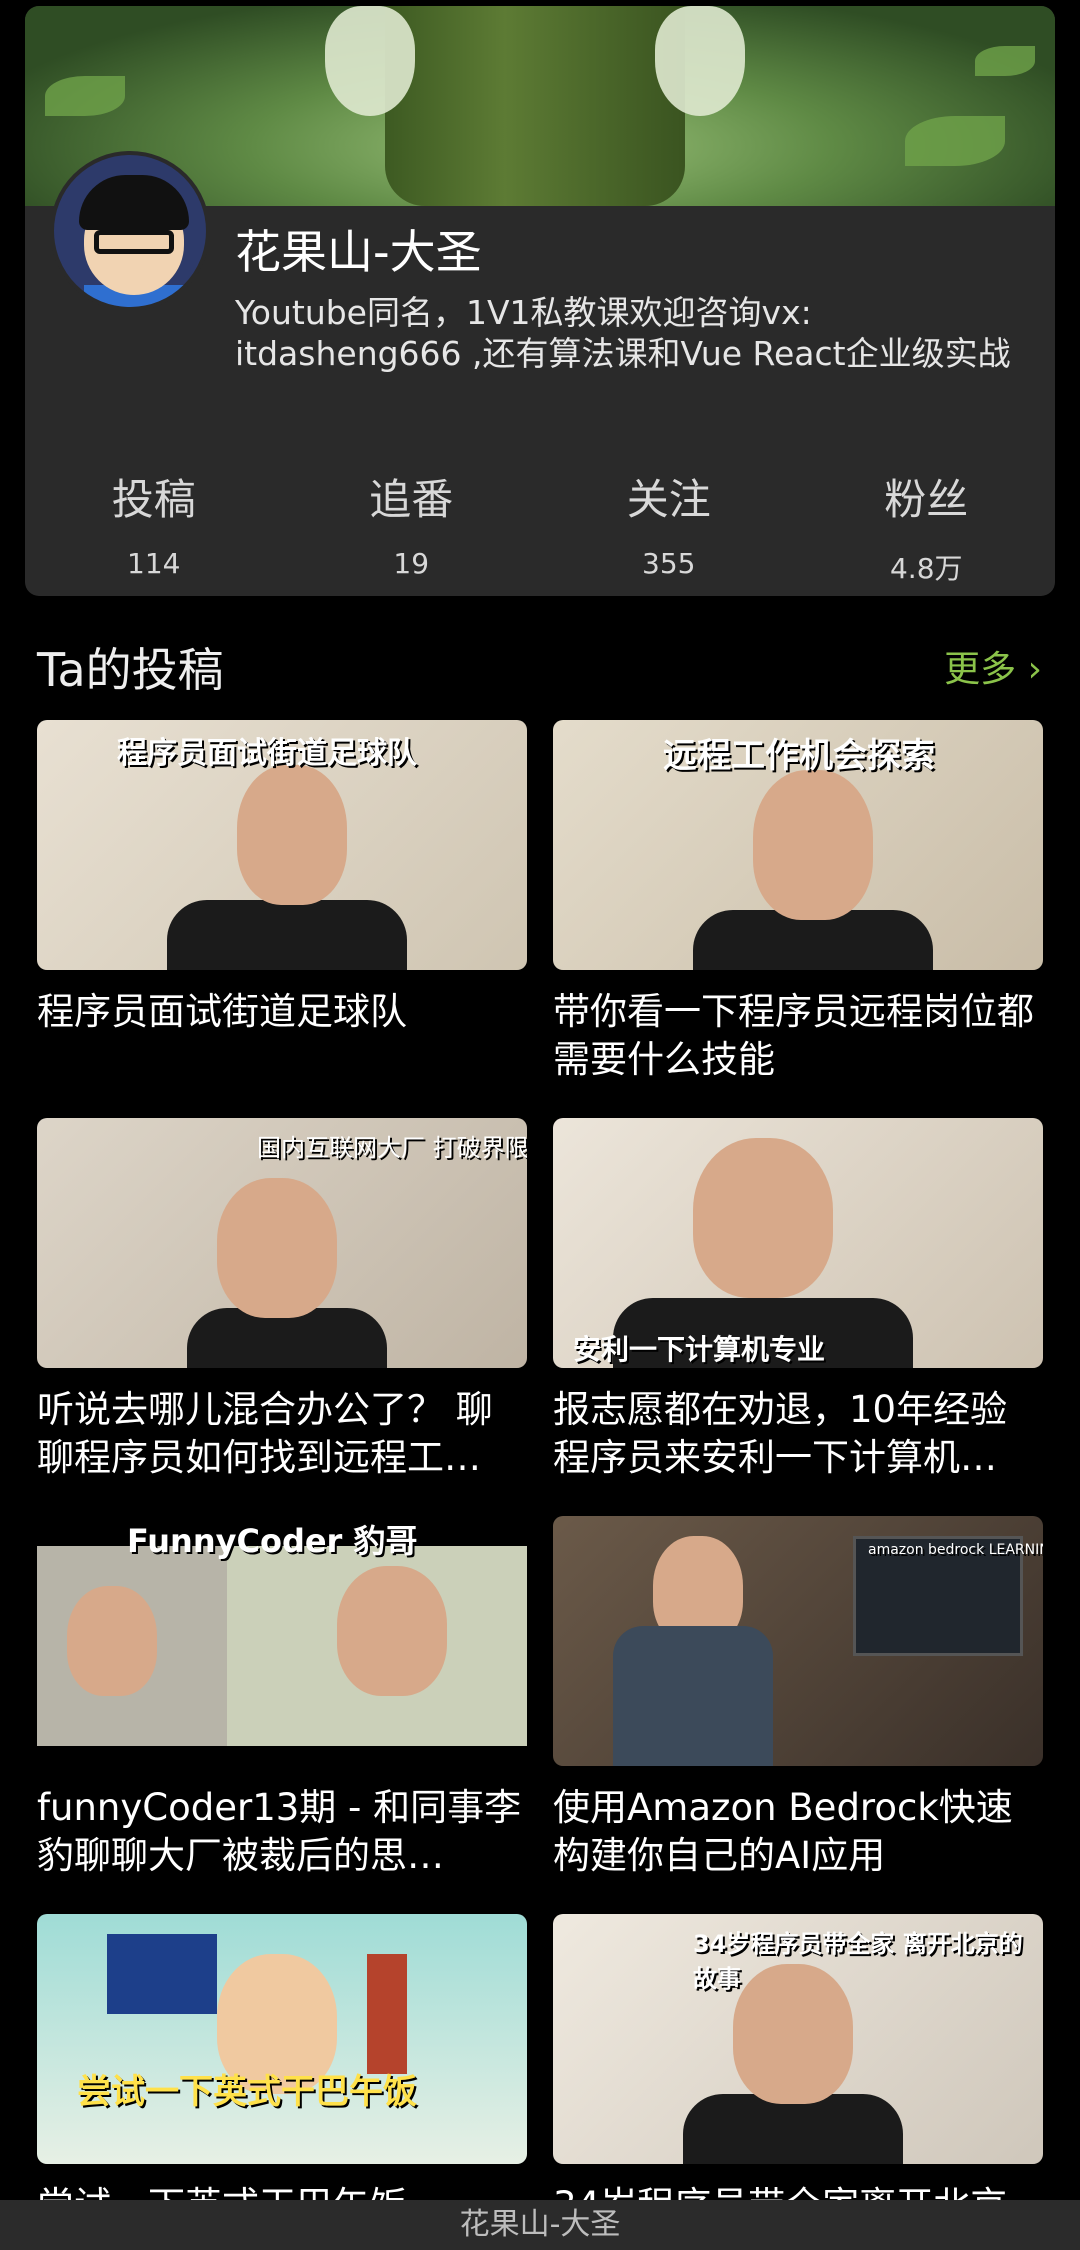  I want to click on video-card: 远程工作机会探索 带你看一下程序员远程岗位都需要什么技能, so click(798, 902).